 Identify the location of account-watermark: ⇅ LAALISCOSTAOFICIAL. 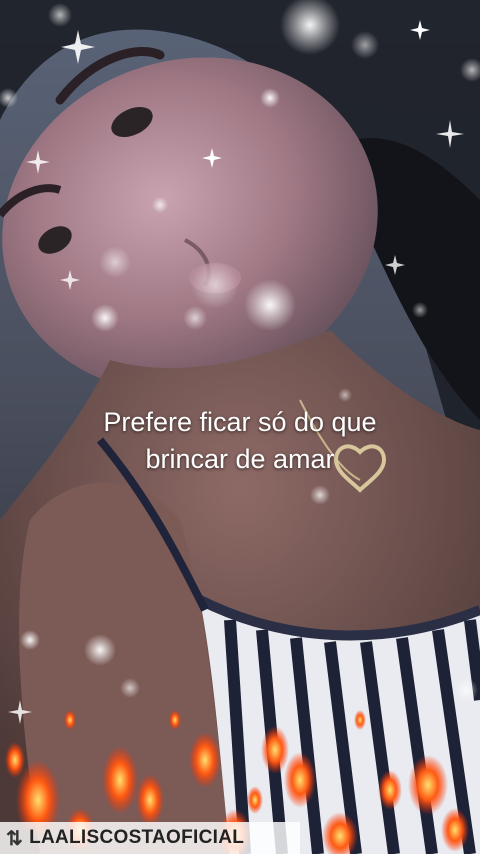
(150, 838).